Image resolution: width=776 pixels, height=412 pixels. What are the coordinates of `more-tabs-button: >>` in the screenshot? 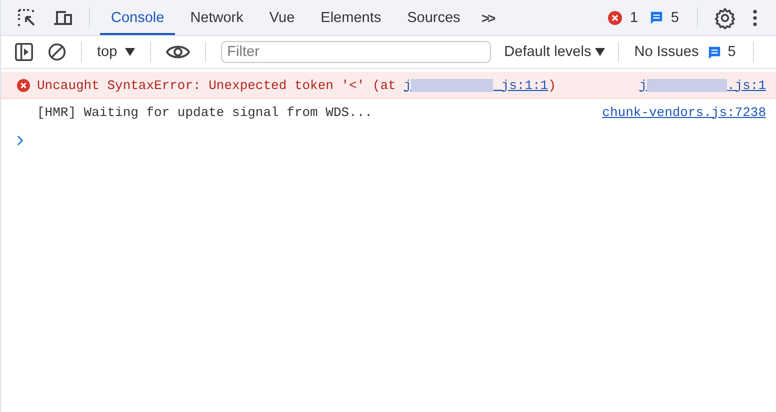 It's located at (487, 18).